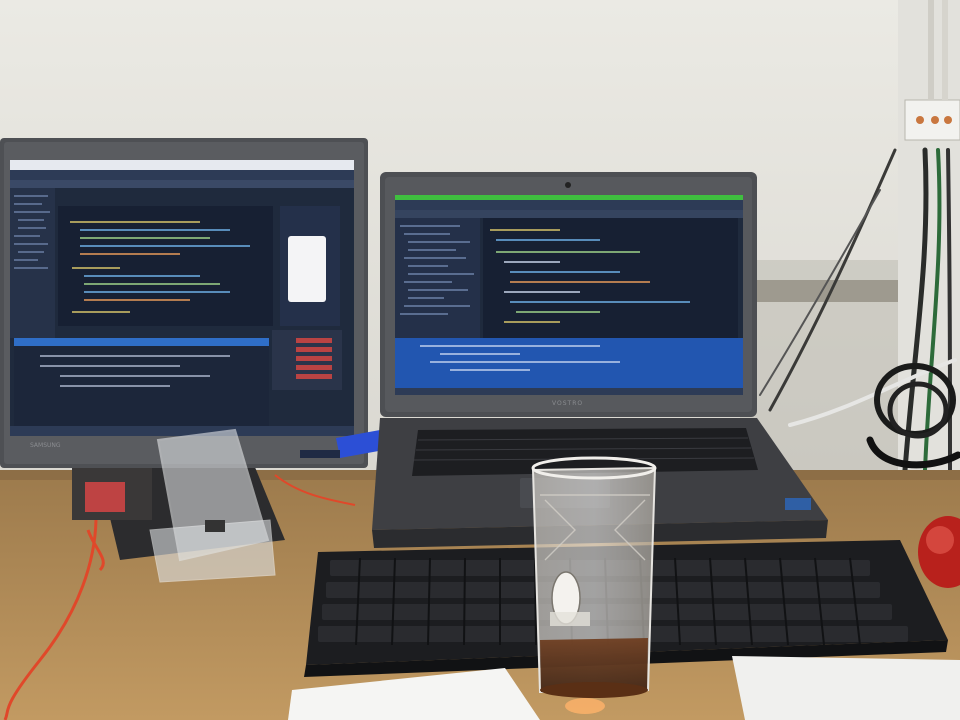 The height and width of the screenshot is (720, 960). What do you see at coordinates (307, 269) in the screenshot?
I see `smartphone-on-screen-icon` at bounding box center [307, 269].